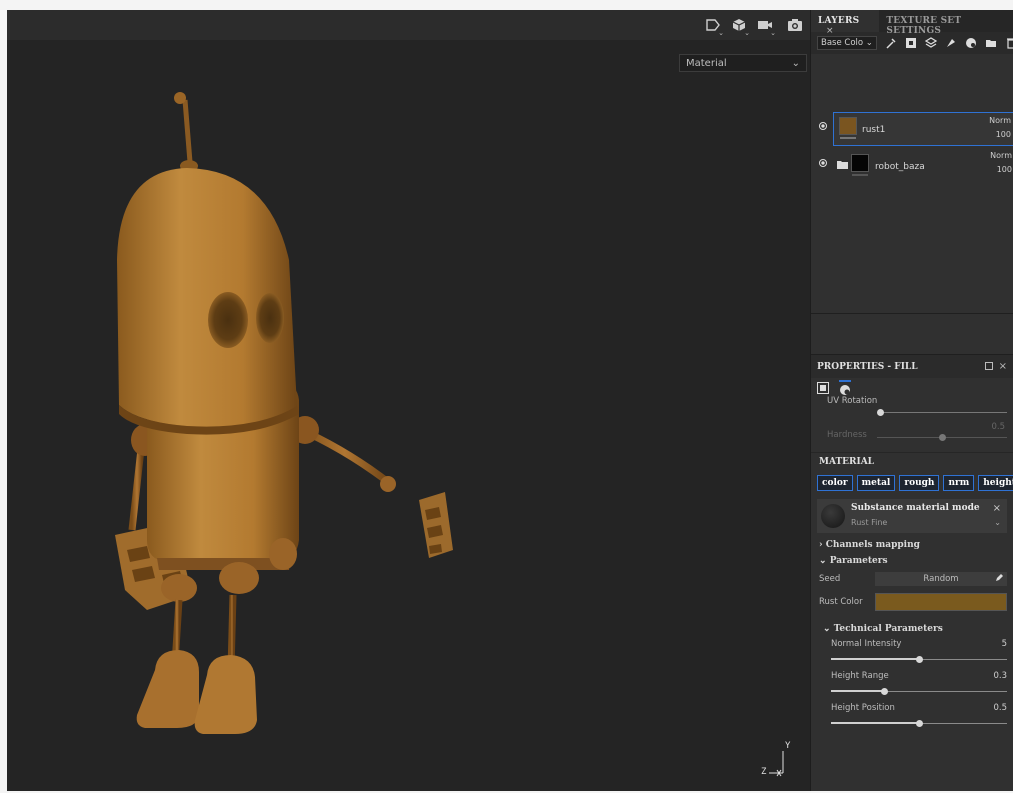  What do you see at coordinates (959, 483) in the screenshot?
I see `channel-button-nrm: nrm` at bounding box center [959, 483].